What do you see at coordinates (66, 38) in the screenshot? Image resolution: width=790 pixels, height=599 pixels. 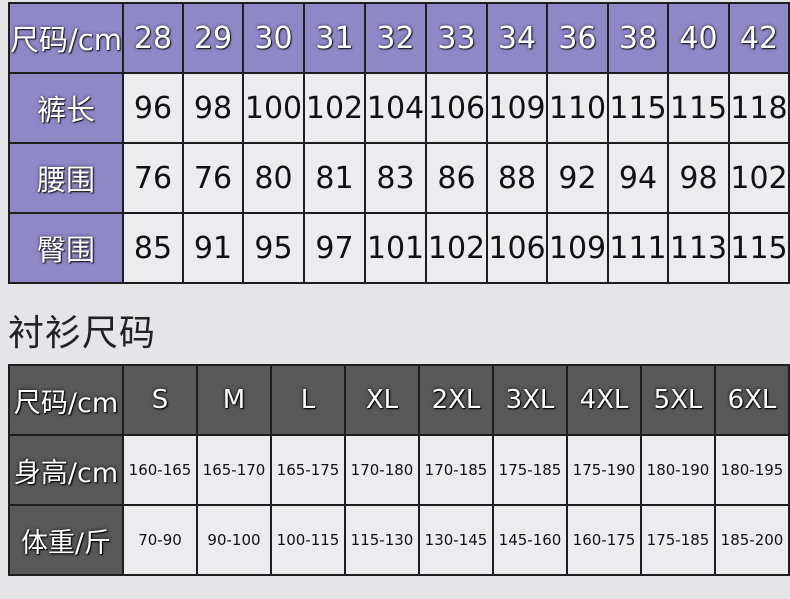 I see `pants-header-label: 尺码/cm` at bounding box center [66, 38].